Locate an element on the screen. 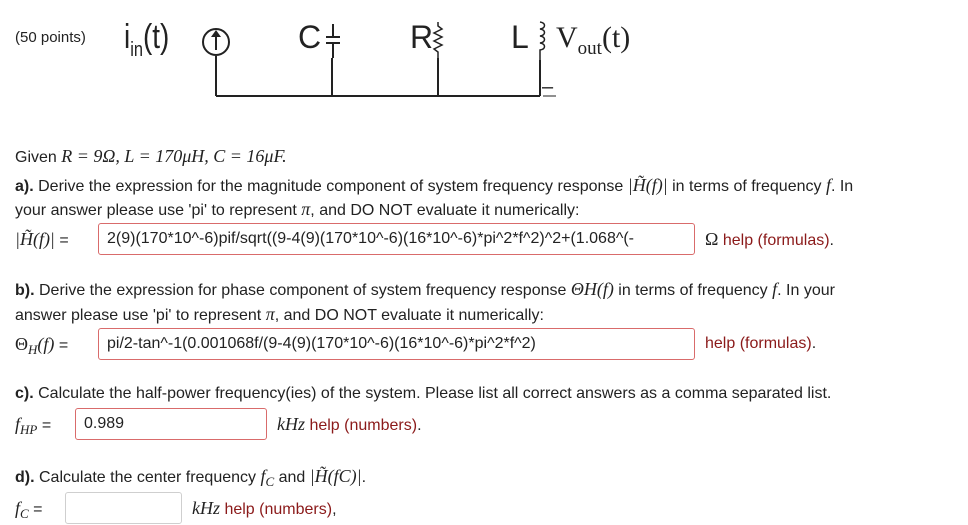 This screenshot has width=968, height=525. part-a-label: a). is located at coordinates (24, 186).